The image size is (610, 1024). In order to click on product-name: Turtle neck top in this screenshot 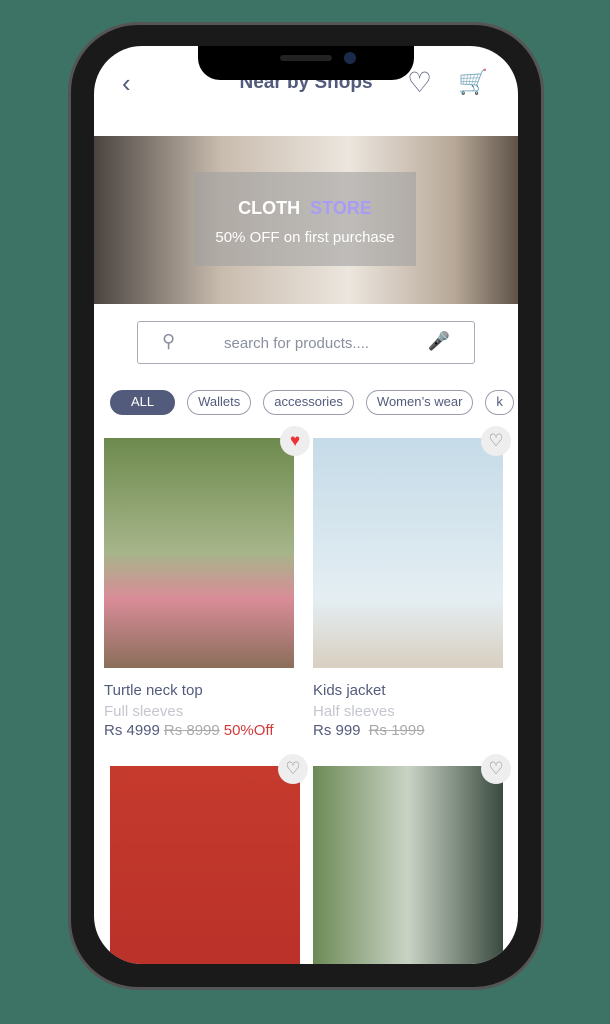, I will do `click(153, 690)`.